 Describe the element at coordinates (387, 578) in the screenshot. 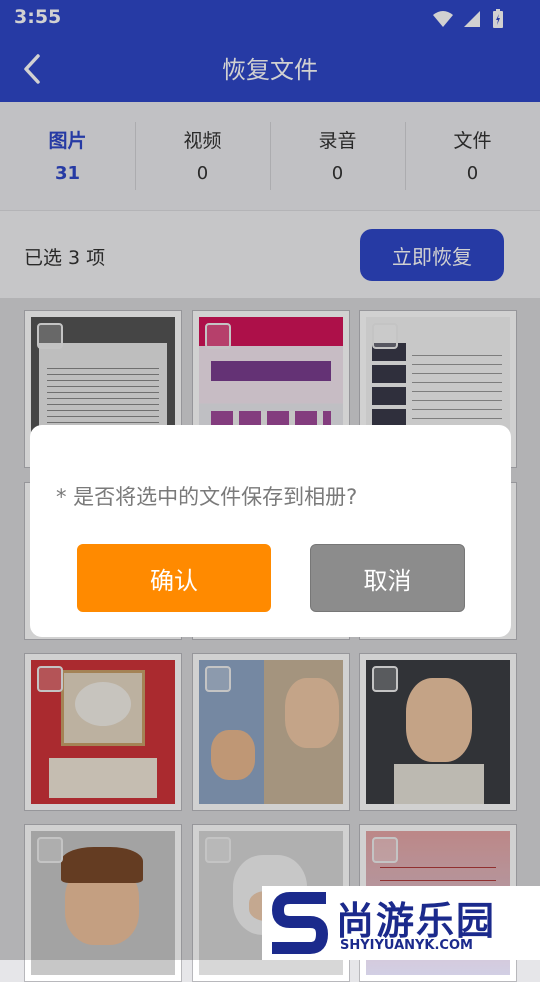

I see `cancel-button: 取消` at that location.